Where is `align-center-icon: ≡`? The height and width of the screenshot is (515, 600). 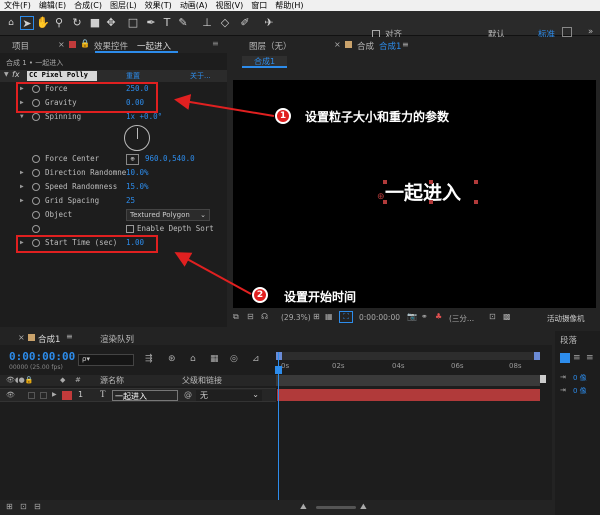
align-center-icon: ≡ is located at coordinates (577, 358).